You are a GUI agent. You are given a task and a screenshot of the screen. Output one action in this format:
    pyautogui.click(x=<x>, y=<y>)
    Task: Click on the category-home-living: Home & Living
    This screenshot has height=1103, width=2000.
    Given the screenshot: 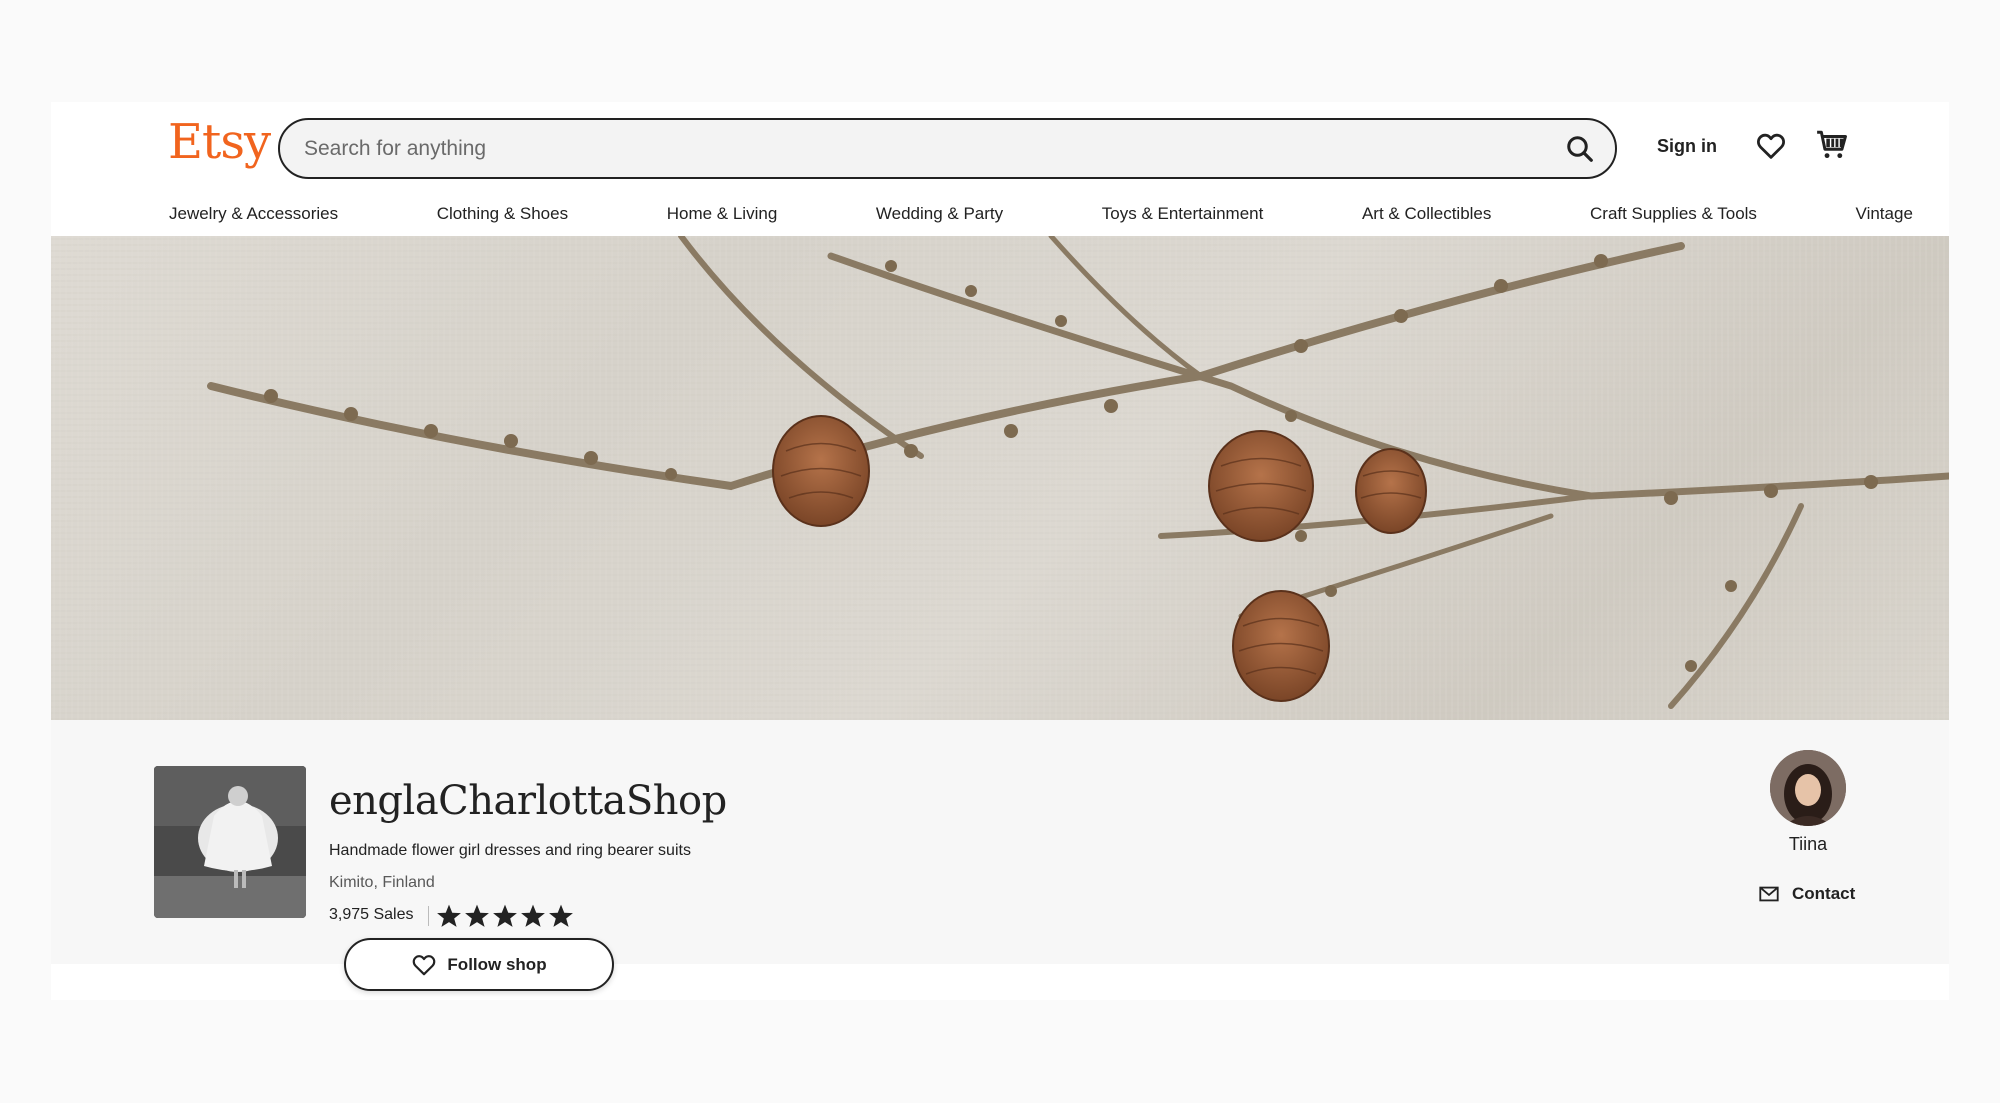 What is the action you would take?
    pyautogui.click(x=722, y=214)
    